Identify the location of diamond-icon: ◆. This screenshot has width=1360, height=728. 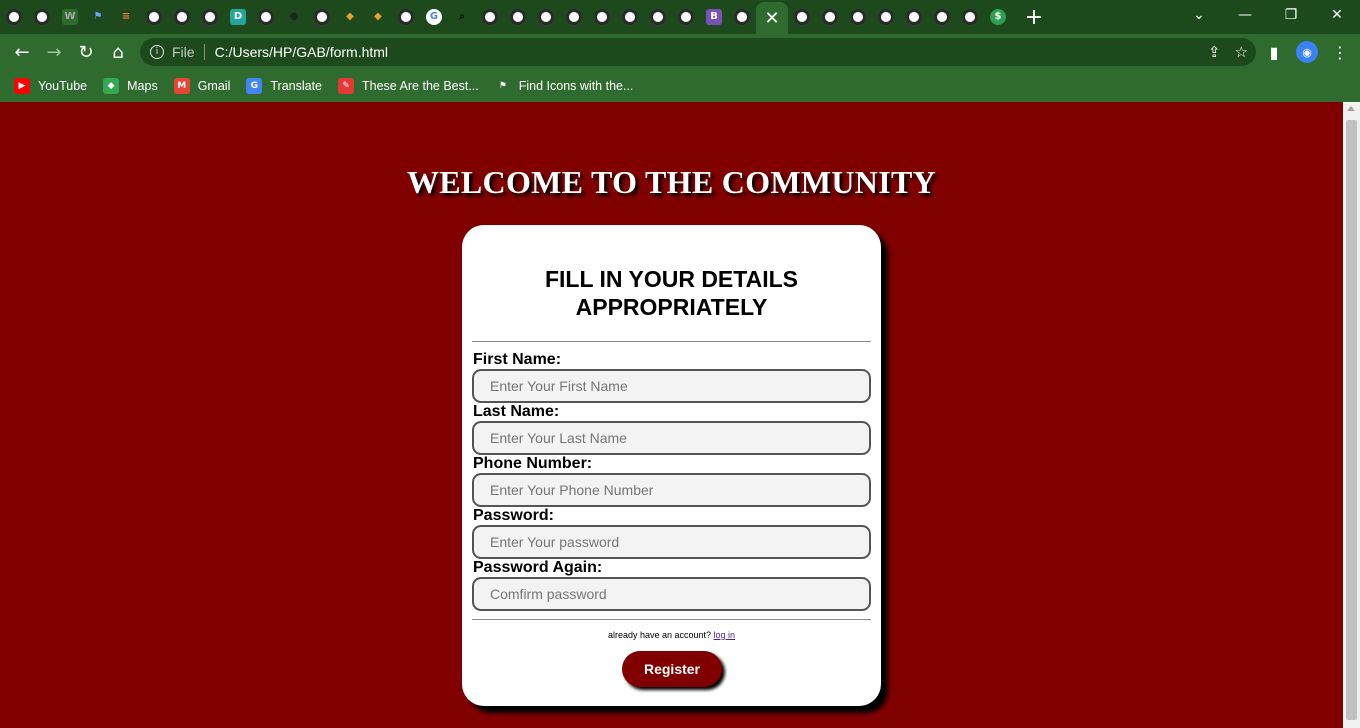
(350, 17).